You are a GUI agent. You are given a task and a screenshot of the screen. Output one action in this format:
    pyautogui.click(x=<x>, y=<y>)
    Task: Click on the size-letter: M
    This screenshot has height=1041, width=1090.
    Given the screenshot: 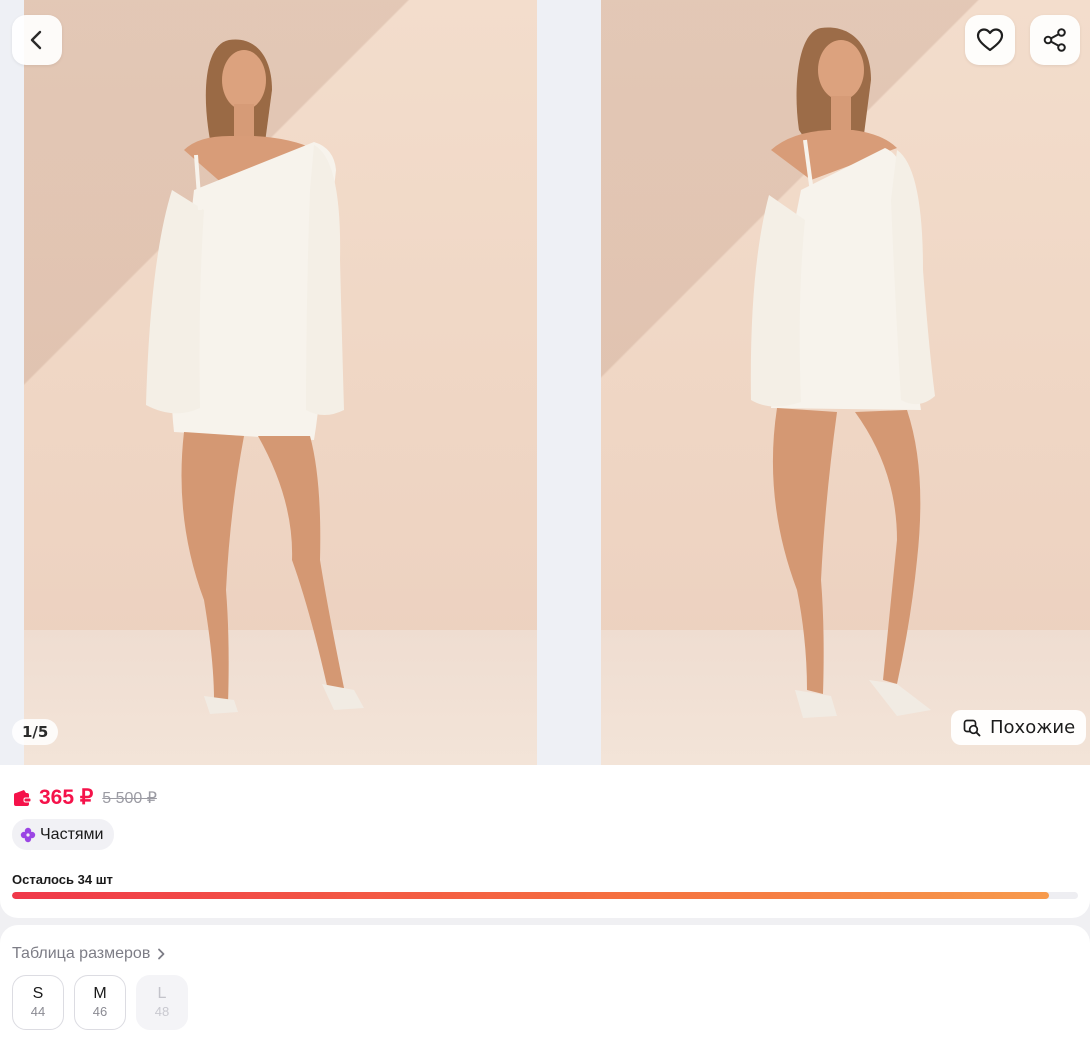 What is the action you would take?
    pyautogui.click(x=100, y=993)
    